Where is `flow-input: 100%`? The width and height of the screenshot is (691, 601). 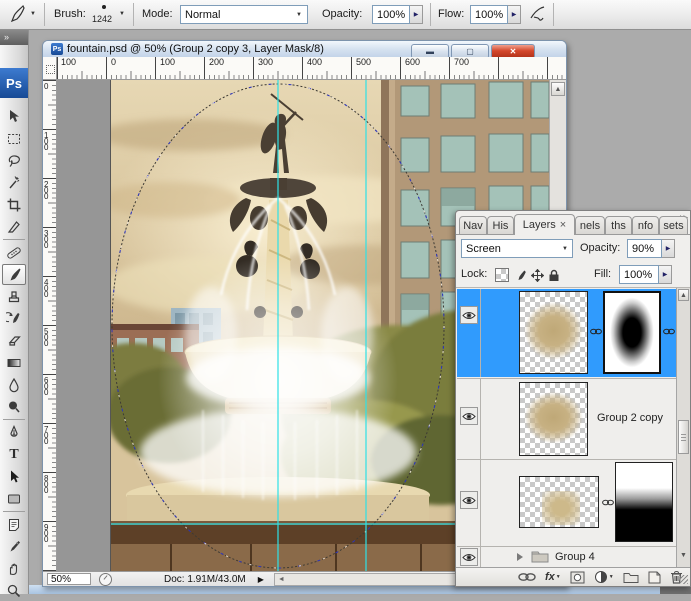 flow-input: 100% is located at coordinates (489, 14).